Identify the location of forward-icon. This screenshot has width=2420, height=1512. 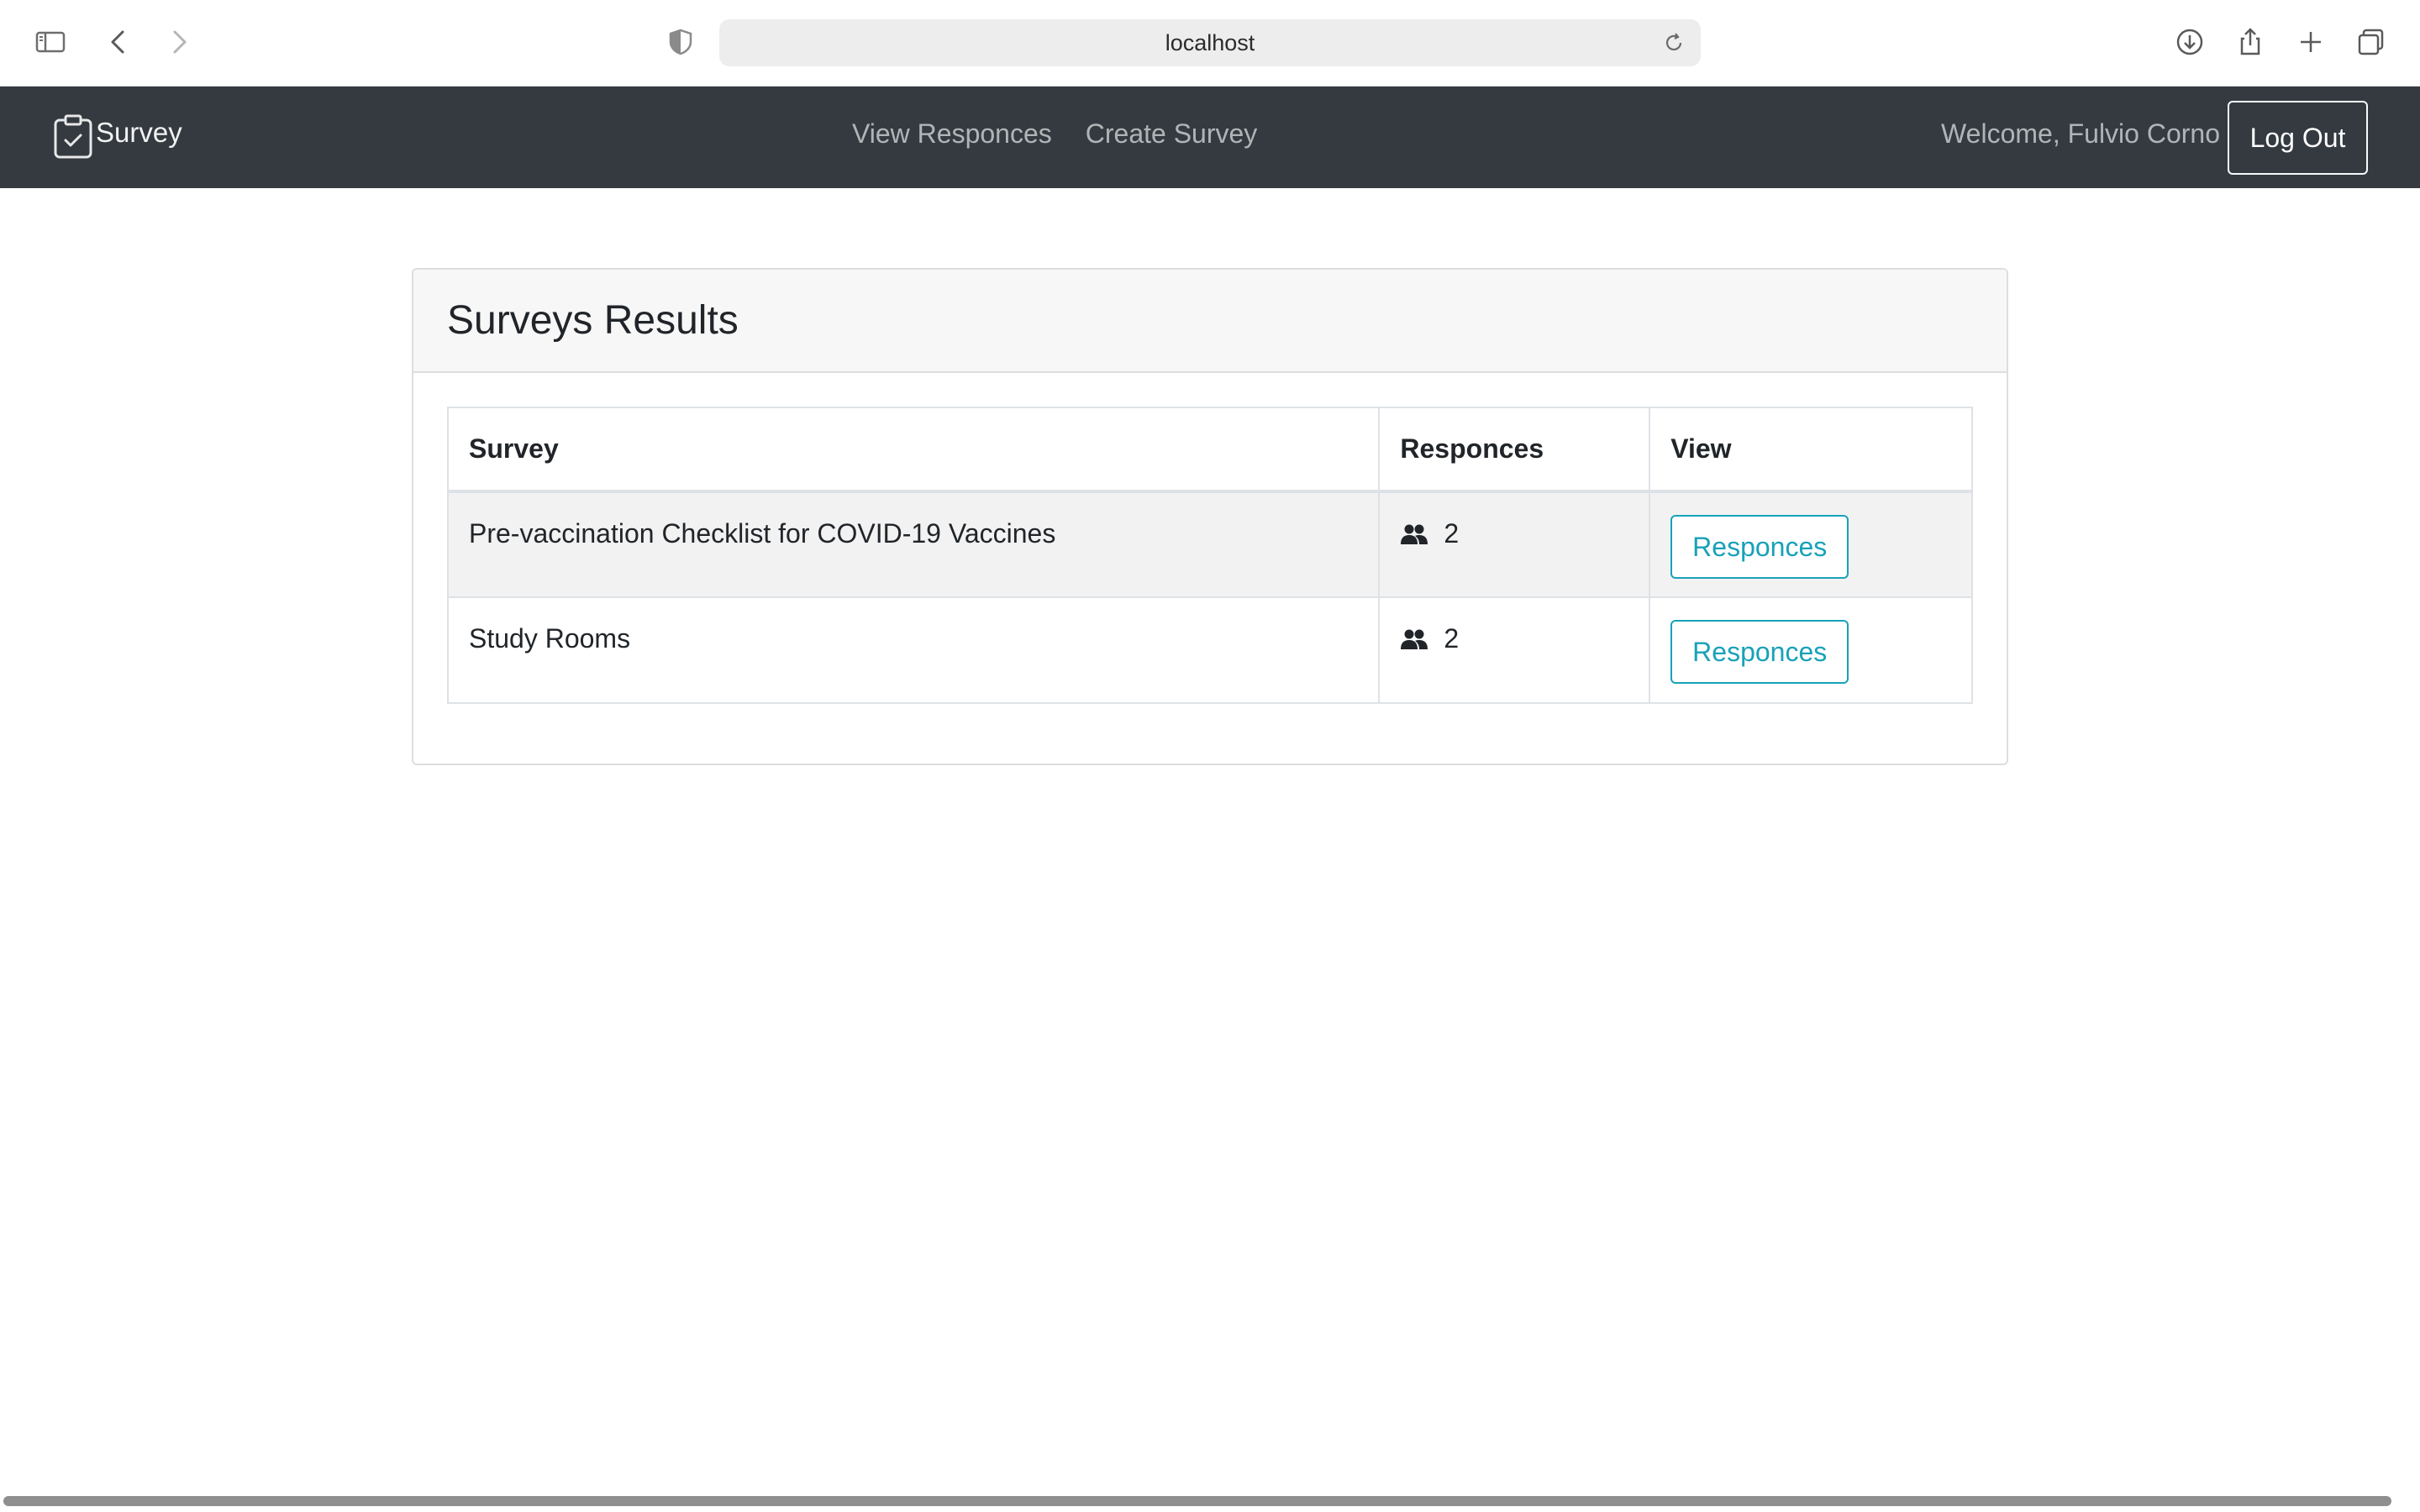
(178, 42).